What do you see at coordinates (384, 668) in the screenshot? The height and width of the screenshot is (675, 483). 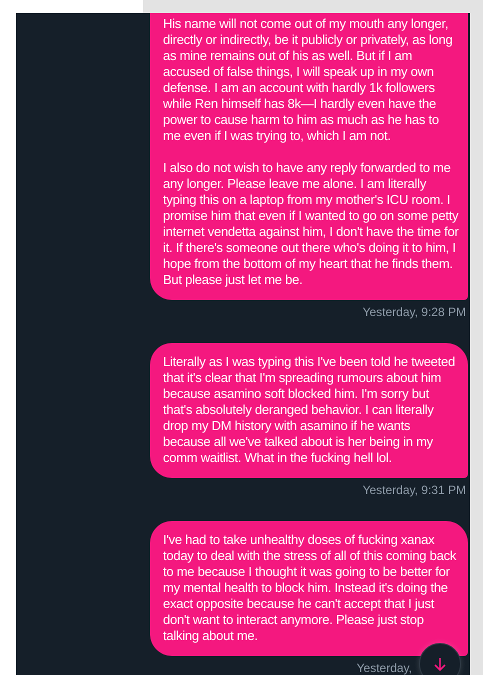 I see `message-timestamp: Yesterday,` at bounding box center [384, 668].